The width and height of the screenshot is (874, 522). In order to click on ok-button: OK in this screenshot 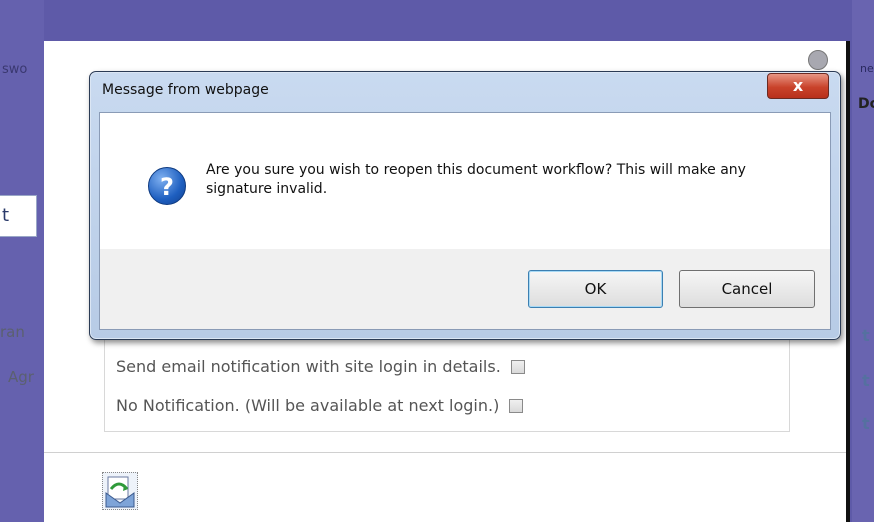, I will do `click(595, 289)`.